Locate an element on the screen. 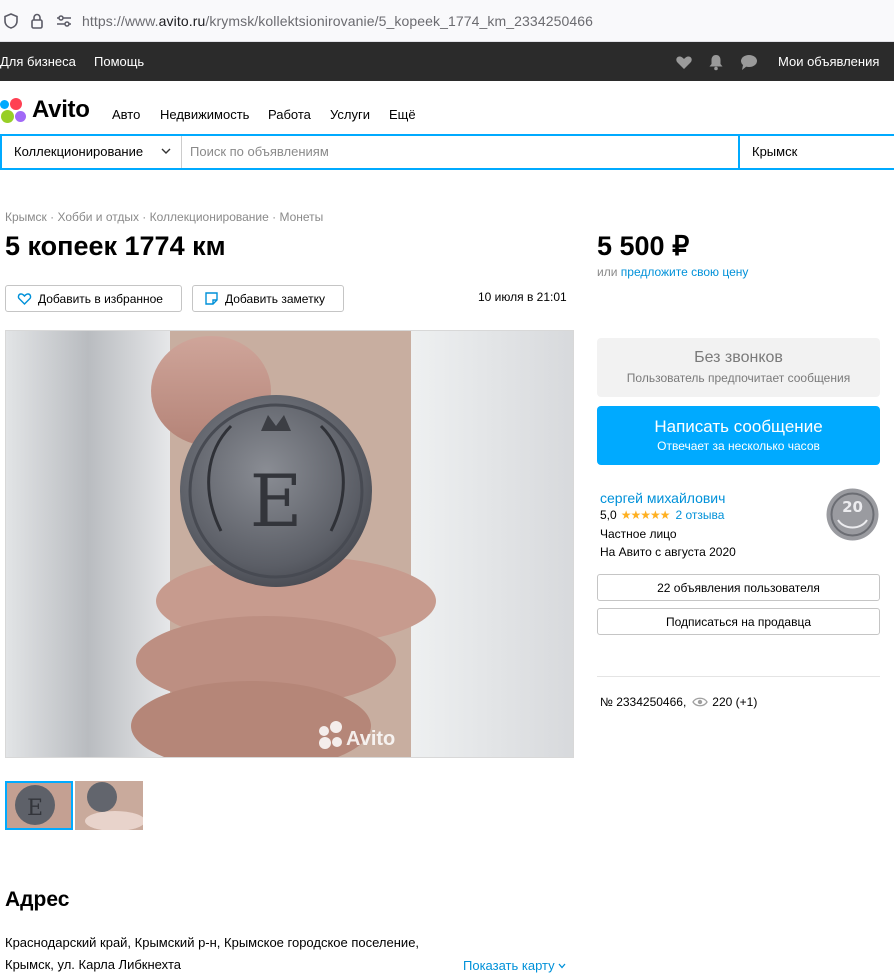 Image resolution: width=894 pixels, height=976 pixels. avito-logo: Avito is located at coordinates (50, 111).